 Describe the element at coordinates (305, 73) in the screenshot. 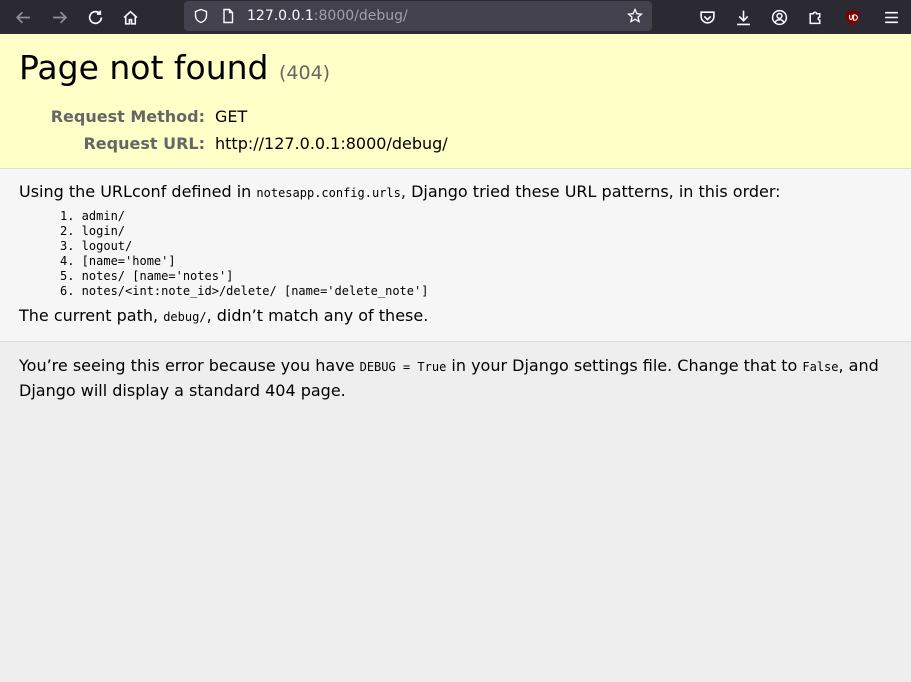

I see `status-code: (404)` at that location.